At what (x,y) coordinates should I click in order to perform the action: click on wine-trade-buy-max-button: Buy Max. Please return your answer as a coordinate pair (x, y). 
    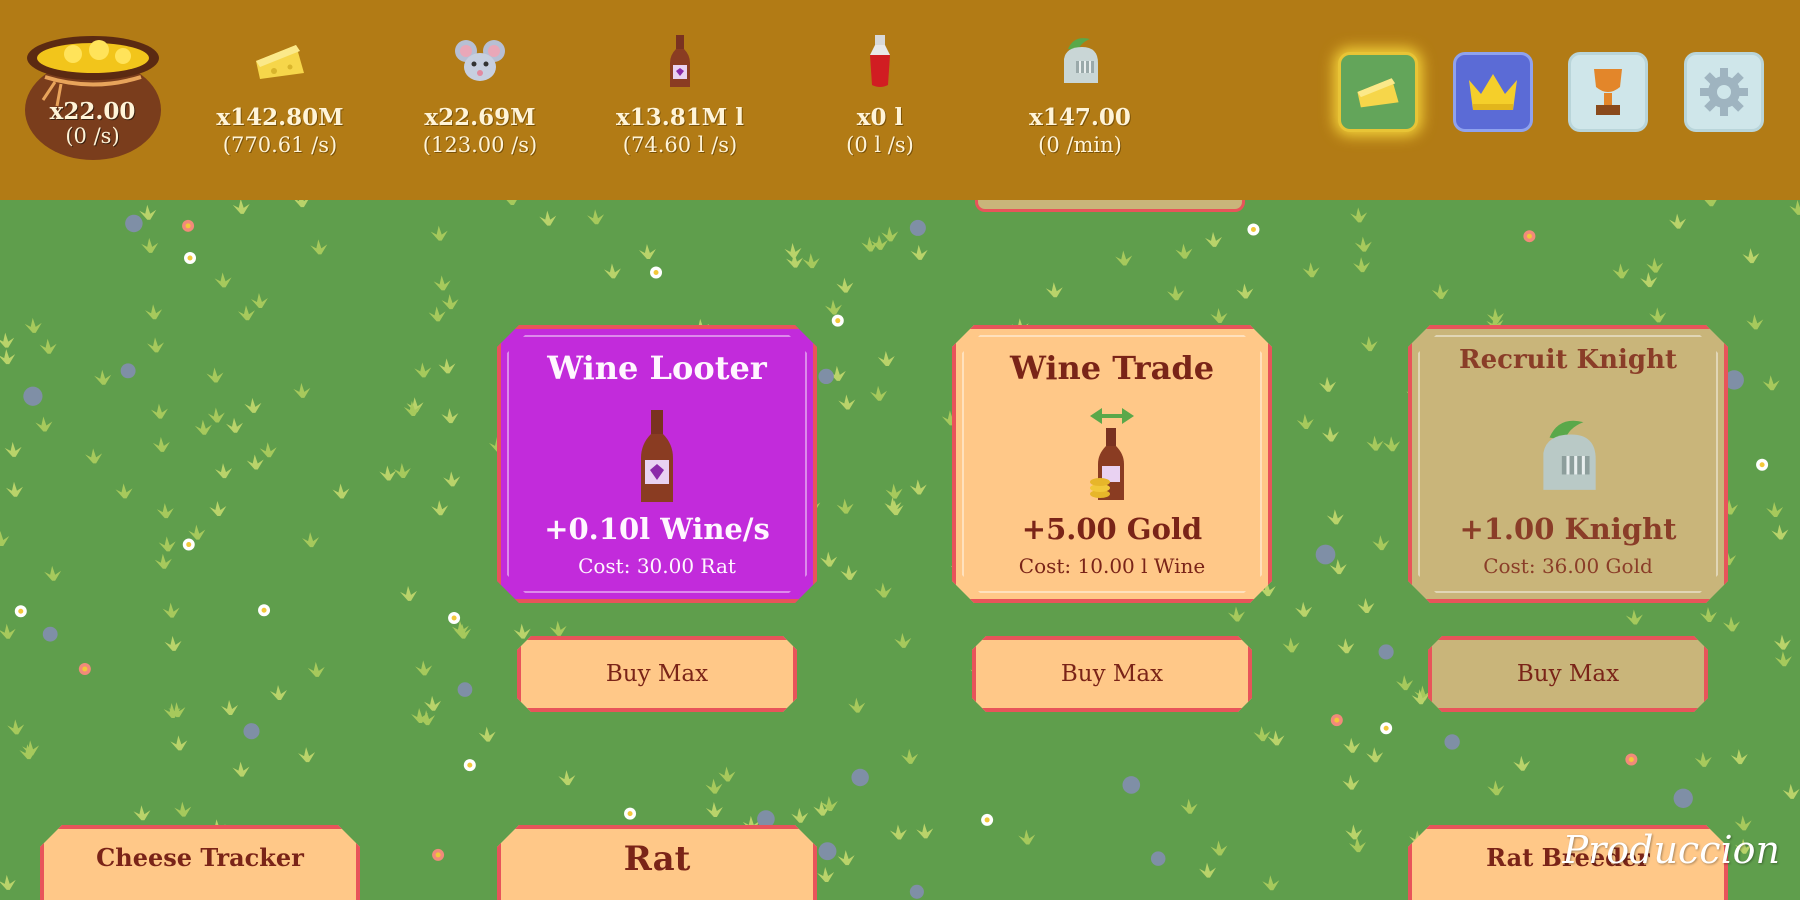
    Looking at the image, I should click on (1112, 674).